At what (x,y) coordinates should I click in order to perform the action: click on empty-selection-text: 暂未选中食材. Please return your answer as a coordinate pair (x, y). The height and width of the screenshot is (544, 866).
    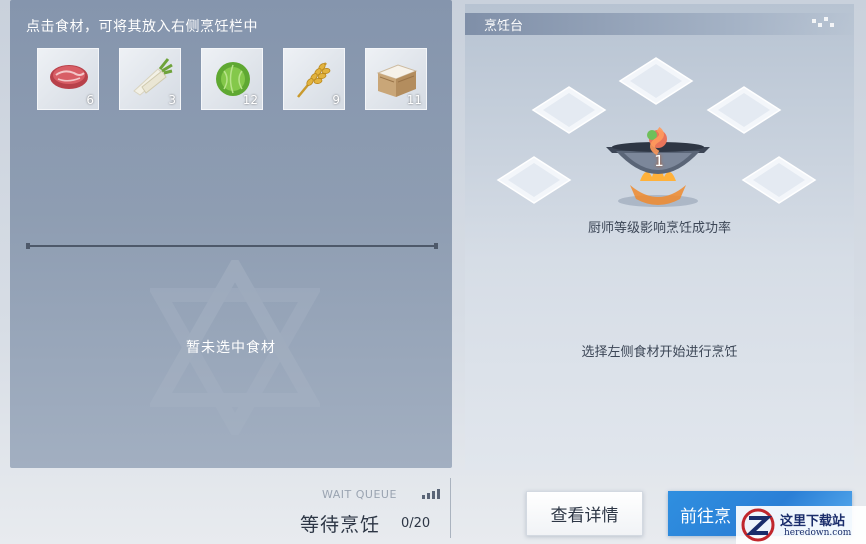
    Looking at the image, I should click on (231, 348).